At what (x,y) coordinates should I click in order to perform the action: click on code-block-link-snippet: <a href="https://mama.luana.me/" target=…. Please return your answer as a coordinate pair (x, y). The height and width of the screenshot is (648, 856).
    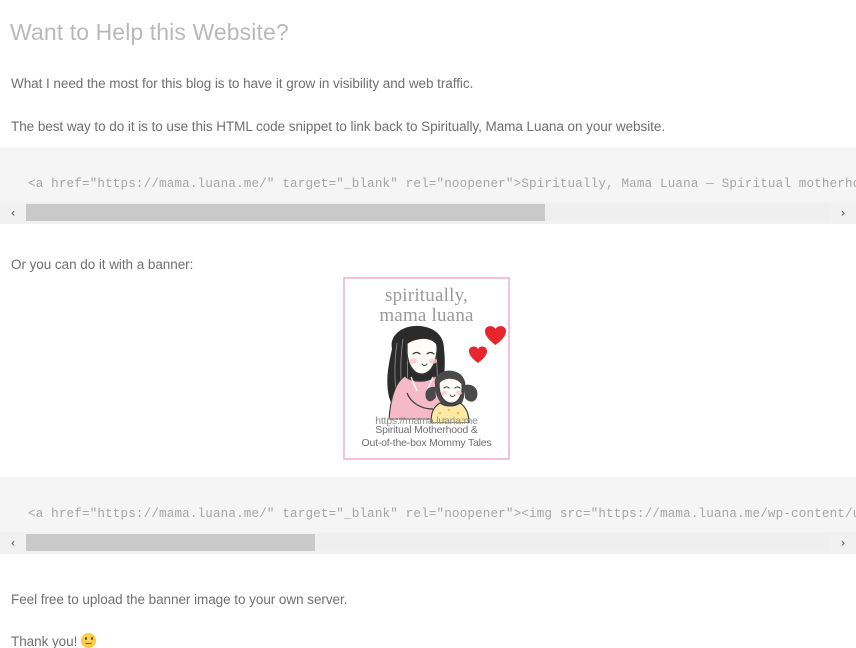
    Looking at the image, I should click on (428, 174).